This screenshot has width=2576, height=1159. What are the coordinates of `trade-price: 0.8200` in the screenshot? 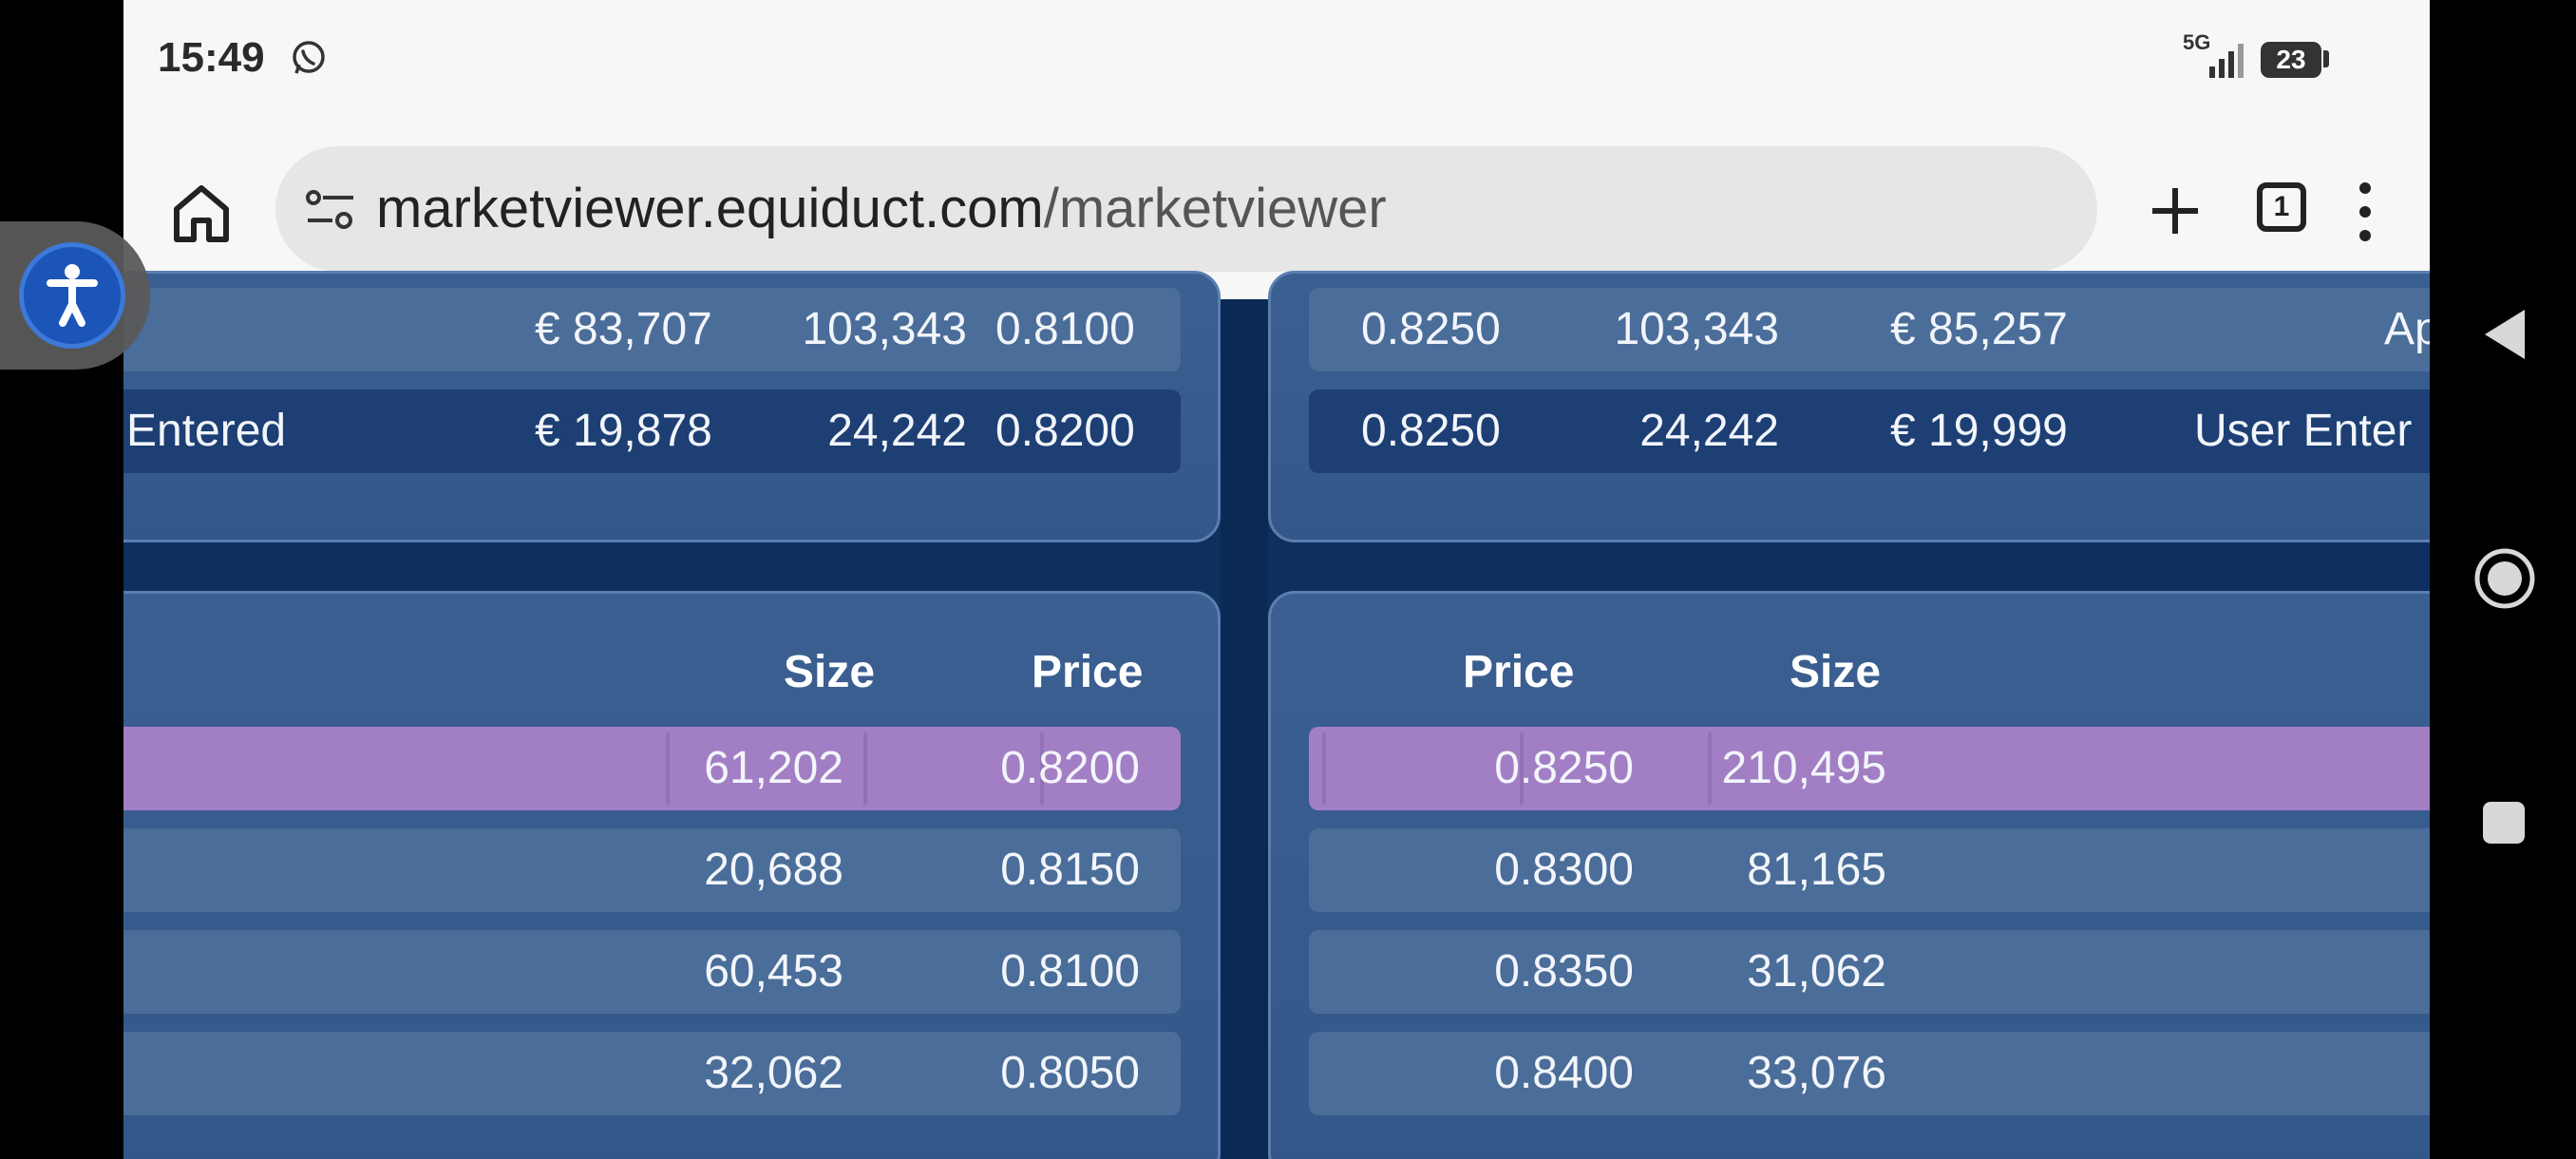 It's located at (1065, 431).